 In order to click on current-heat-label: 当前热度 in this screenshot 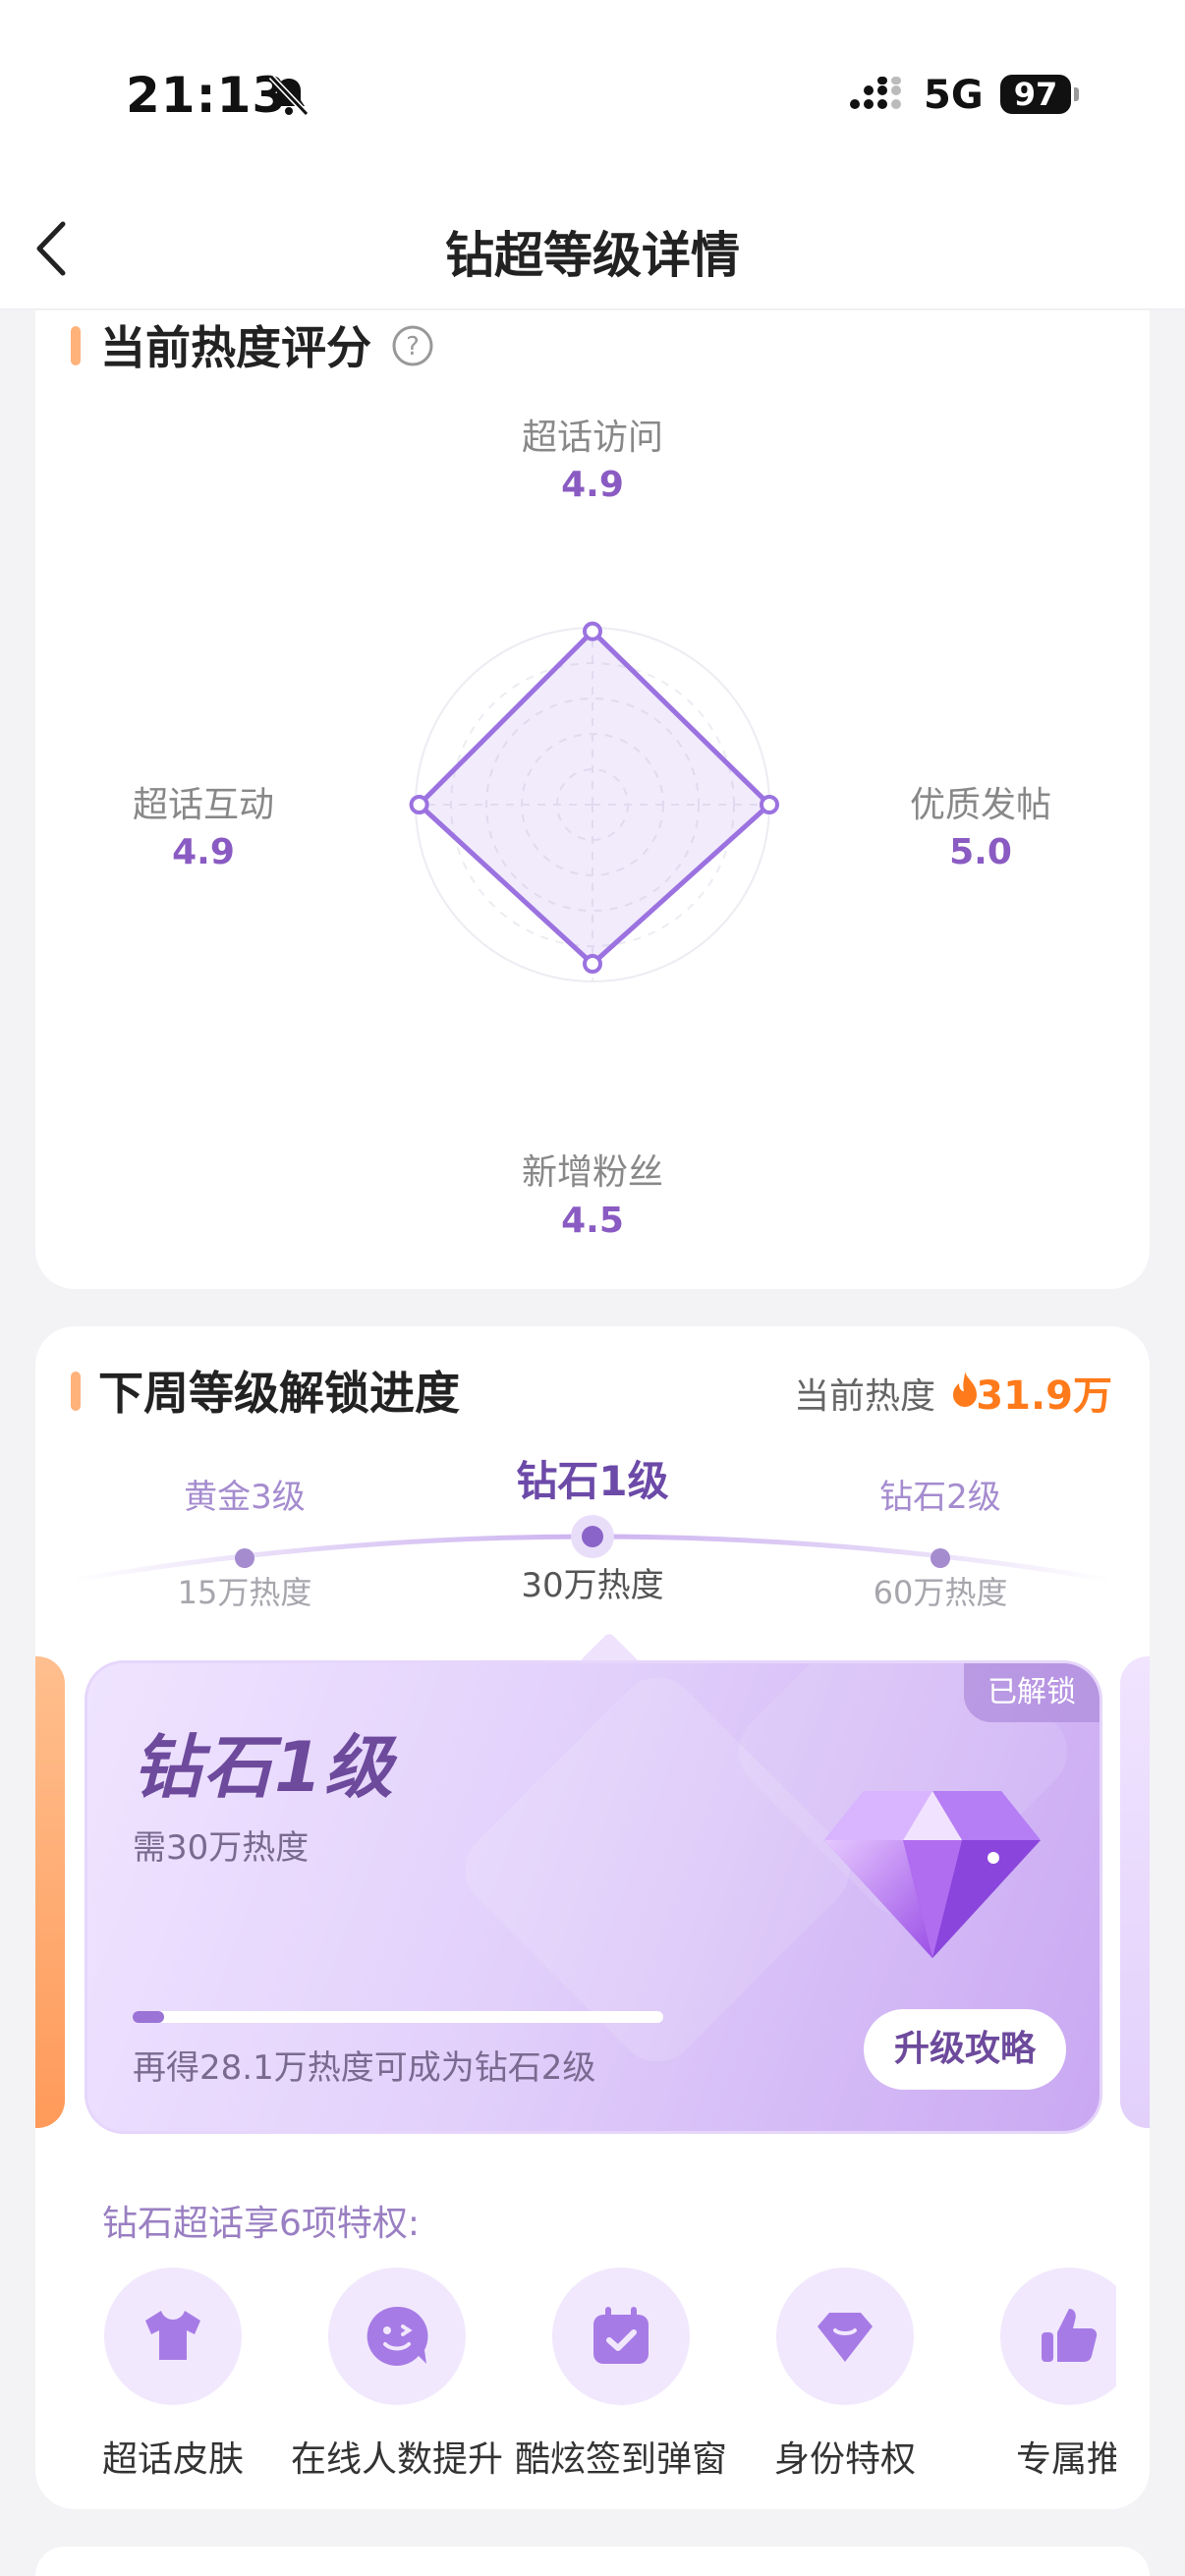, I will do `click(864, 1396)`.